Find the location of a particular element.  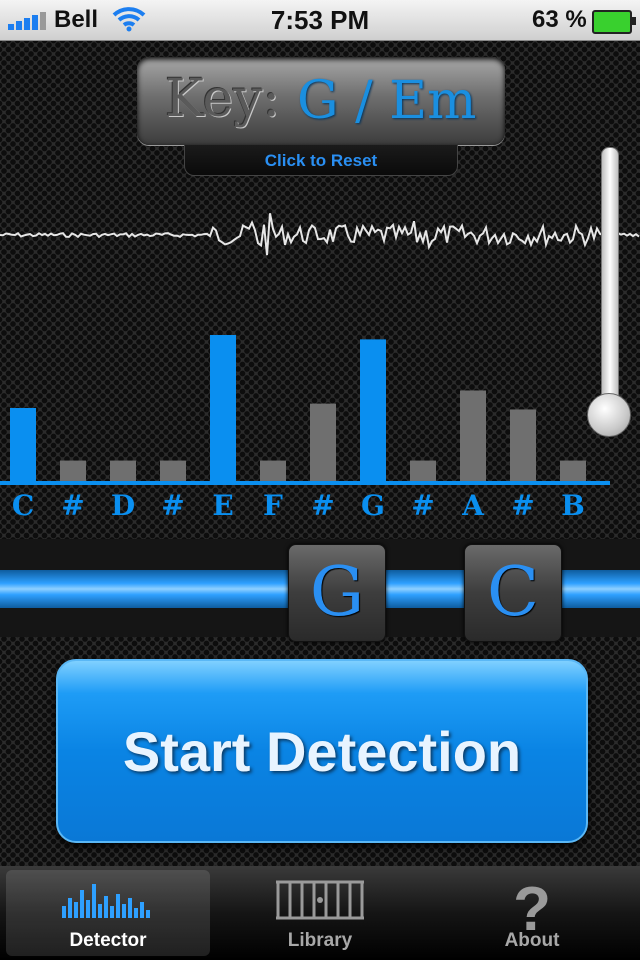

note-label: E is located at coordinates (222, 505).